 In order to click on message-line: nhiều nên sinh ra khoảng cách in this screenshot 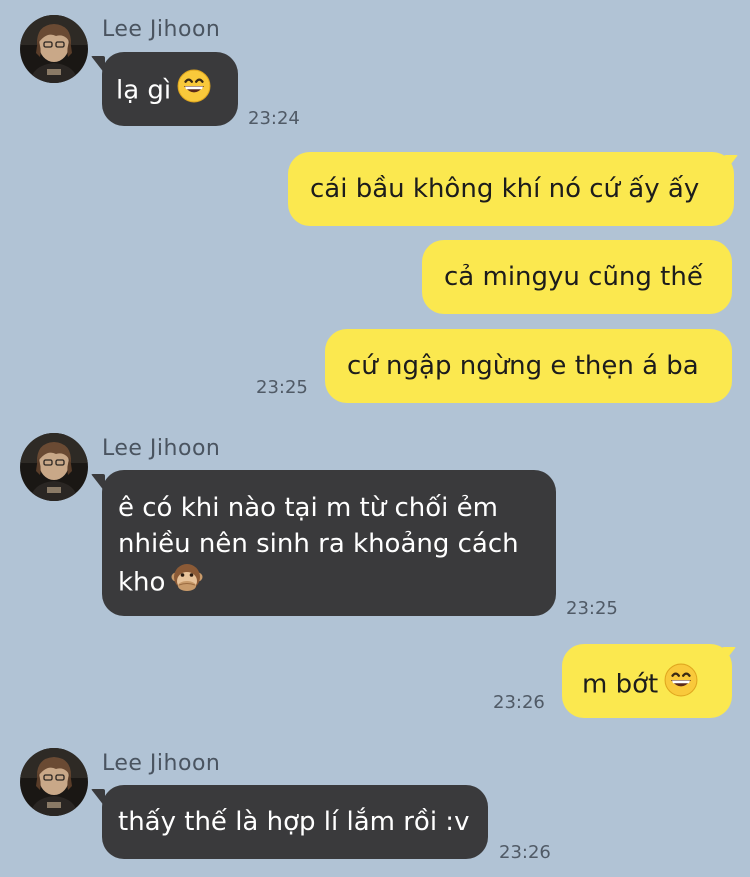, I will do `click(318, 544)`.